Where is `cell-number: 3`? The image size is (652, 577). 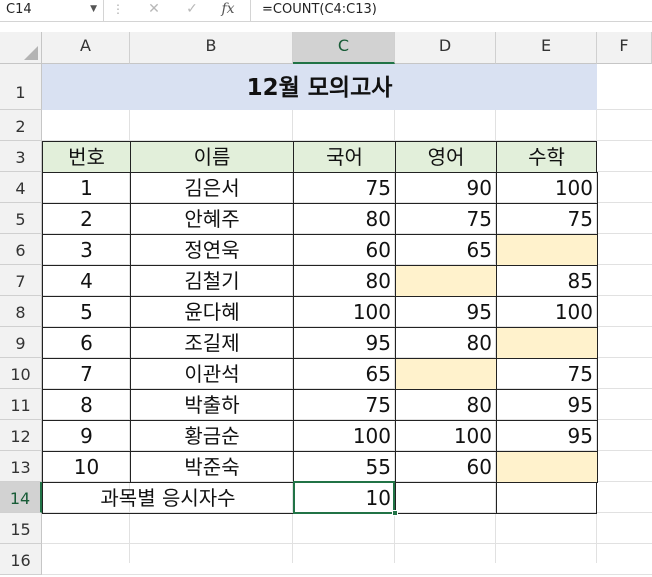
cell-number: 3 is located at coordinates (86, 250).